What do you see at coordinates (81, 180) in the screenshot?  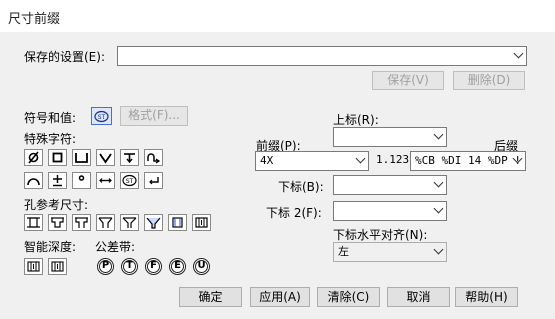 I see `degree-icon` at bounding box center [81, 180].